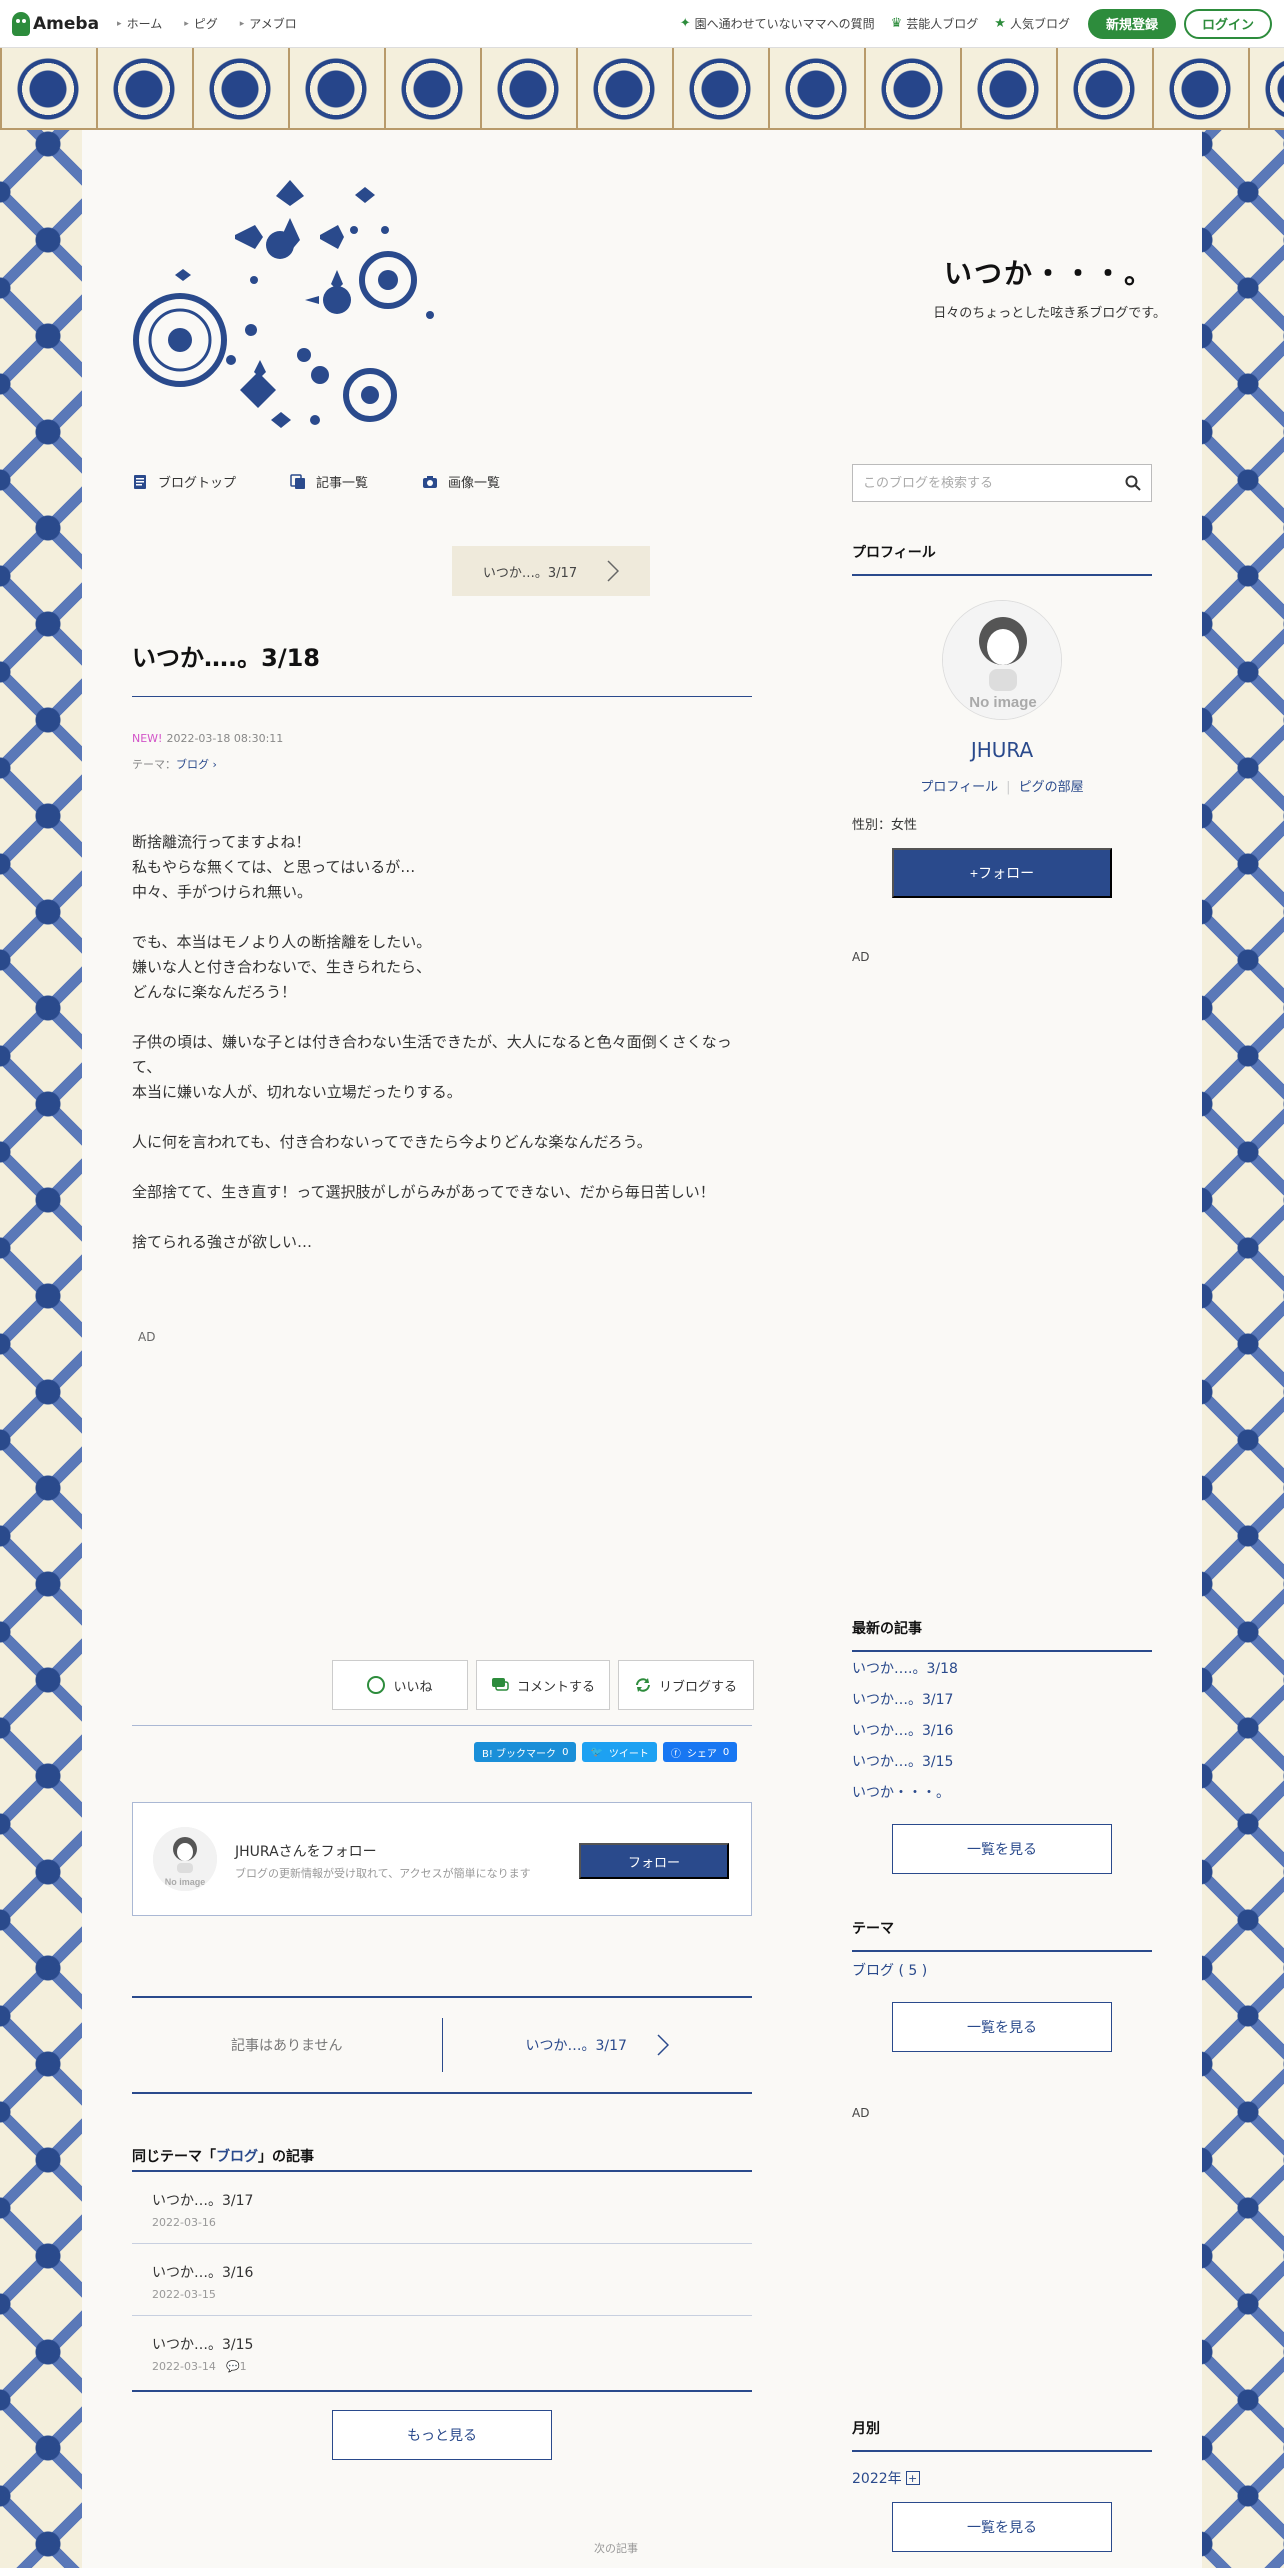 Image resolution: width=1284 pixels, height=2568 pixels. I want to click on list-item: いつか…。3/17 2022-03-16, so click(442, 2208).